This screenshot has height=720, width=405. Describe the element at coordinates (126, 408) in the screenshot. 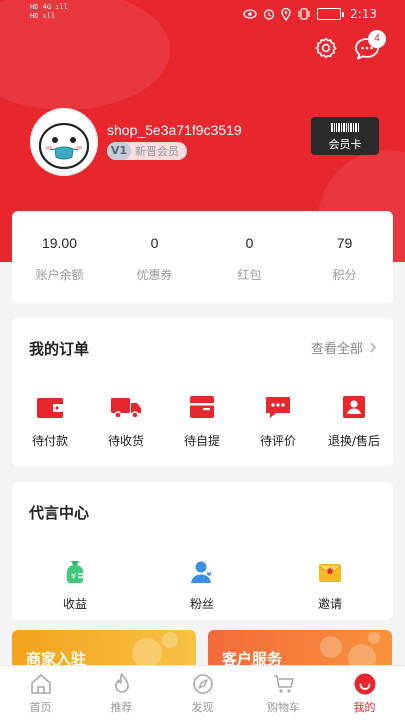

I see `truck-icon` at that location.